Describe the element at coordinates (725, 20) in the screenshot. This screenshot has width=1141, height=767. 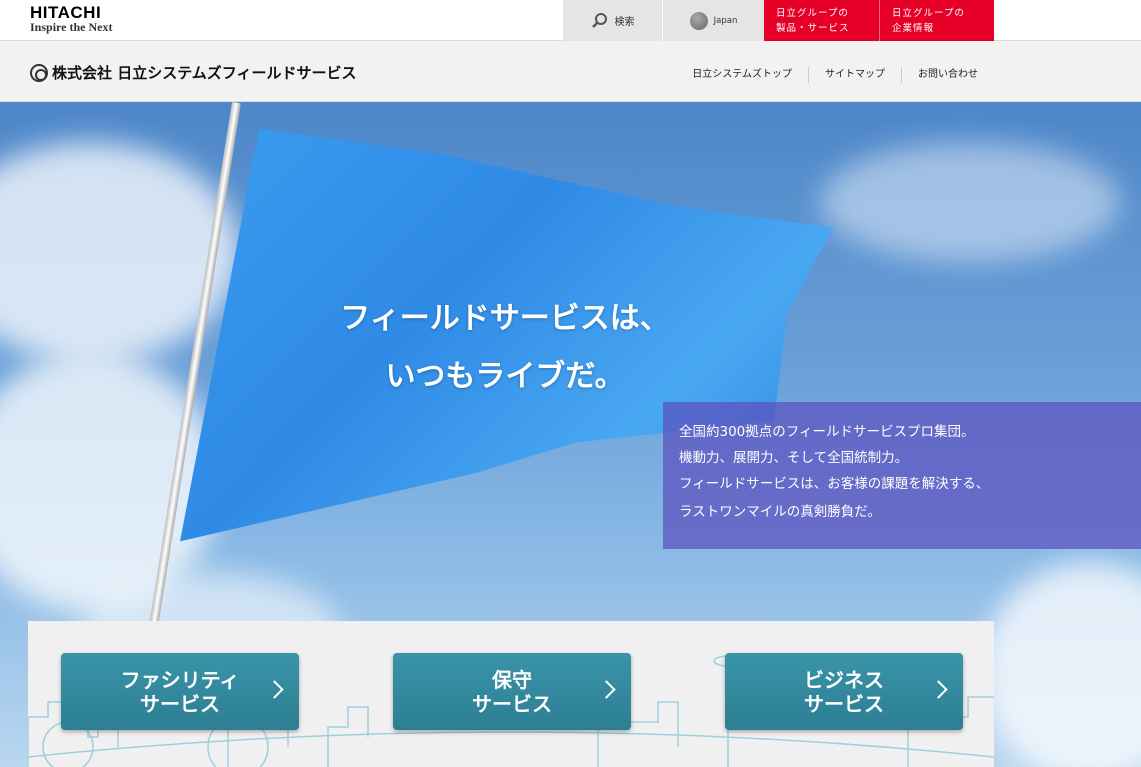
I see `language-label: Japan` at that location.